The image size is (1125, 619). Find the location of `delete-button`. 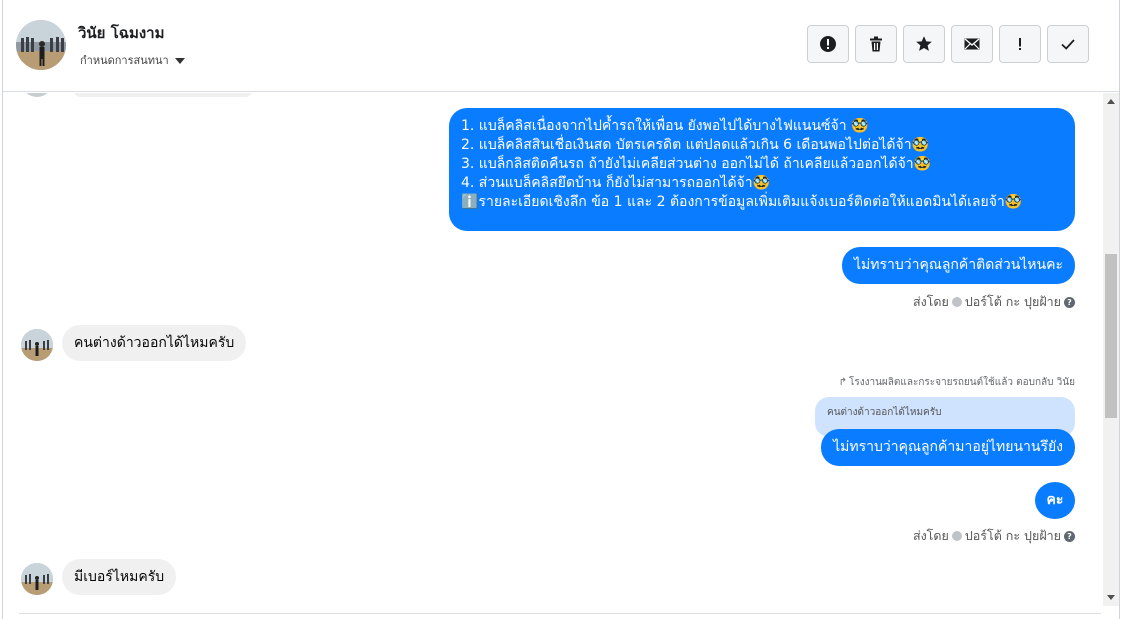

delete-button is located at coordinates (876, 44).